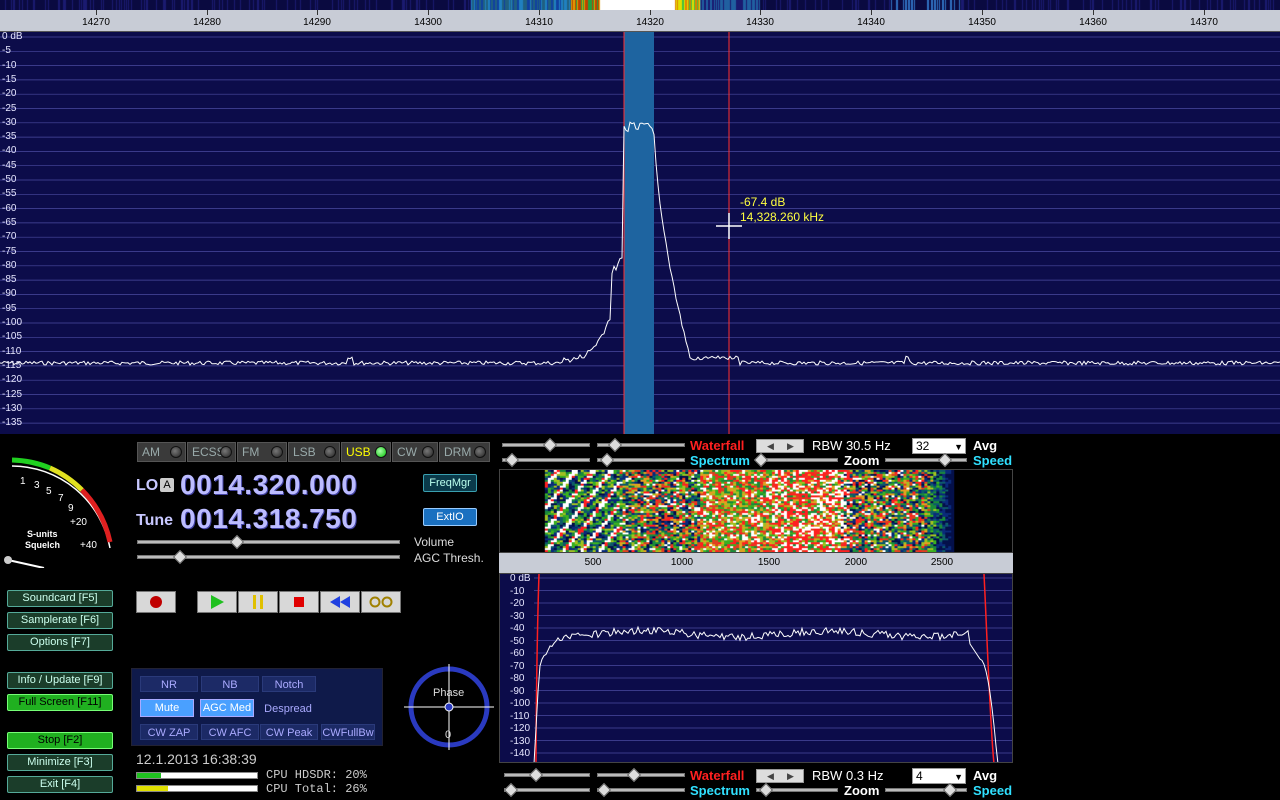 This screenshot has height=800, width=1280. What do you see at coordinates (268, 485) in the screenshot?
I see `lo-frequency: 0014.320.000` at bounding box center [268, 485].